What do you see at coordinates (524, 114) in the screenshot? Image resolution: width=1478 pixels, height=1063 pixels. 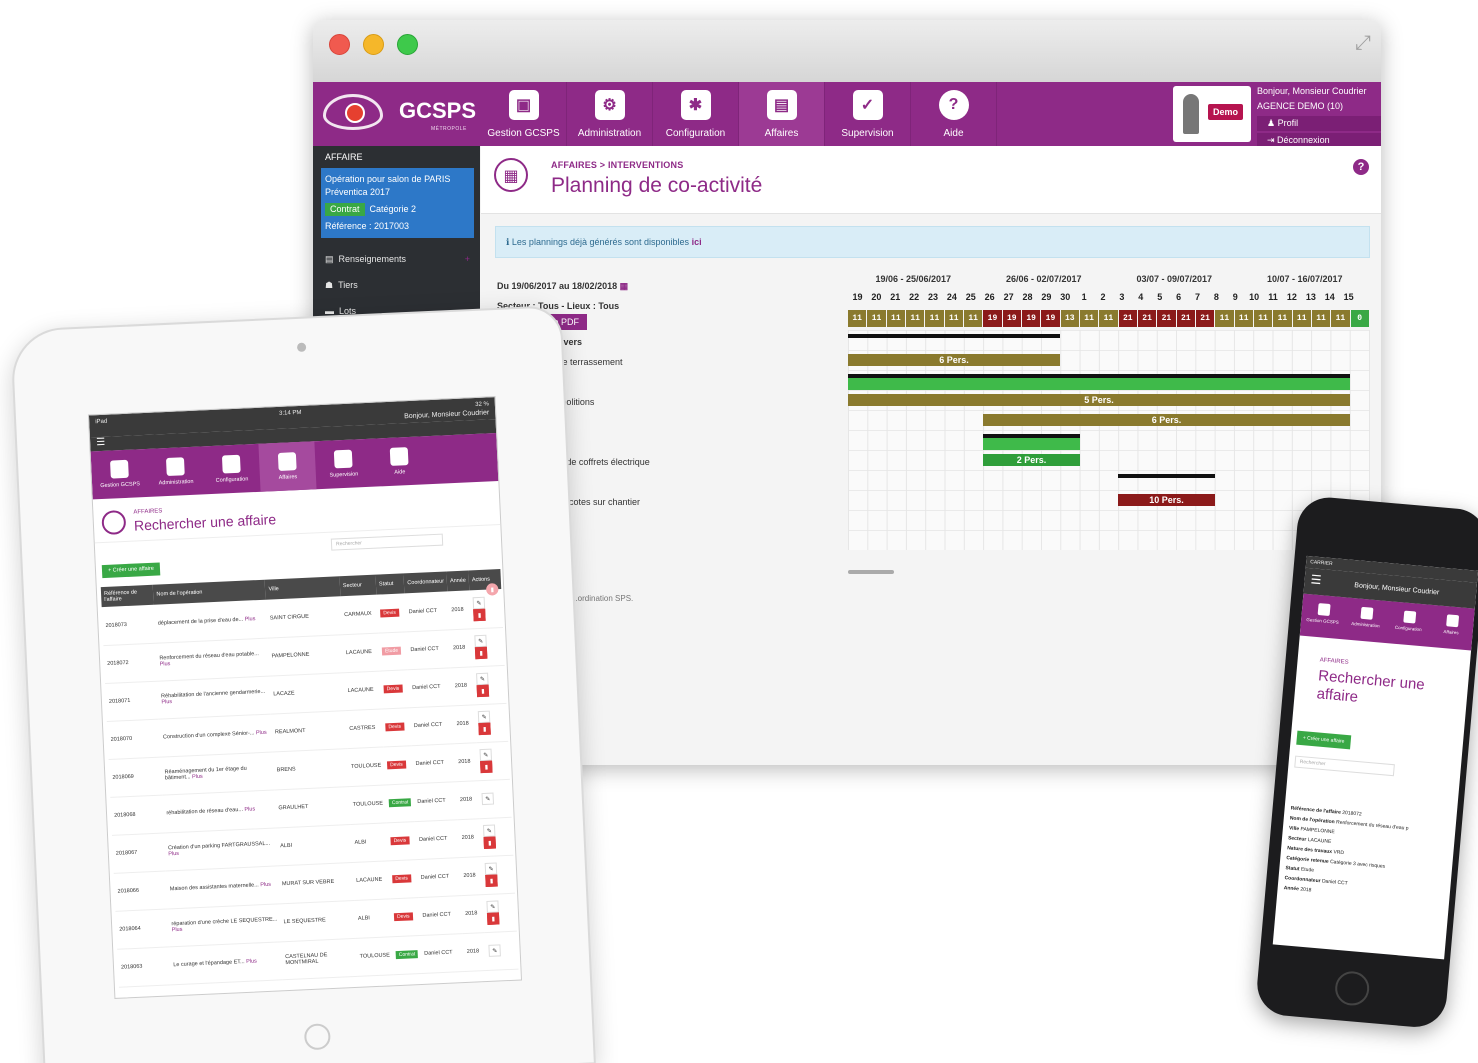 I see `nav-gestion-gcsps: ▣ Gestion GCSPS` at bounding box center [524, 114].